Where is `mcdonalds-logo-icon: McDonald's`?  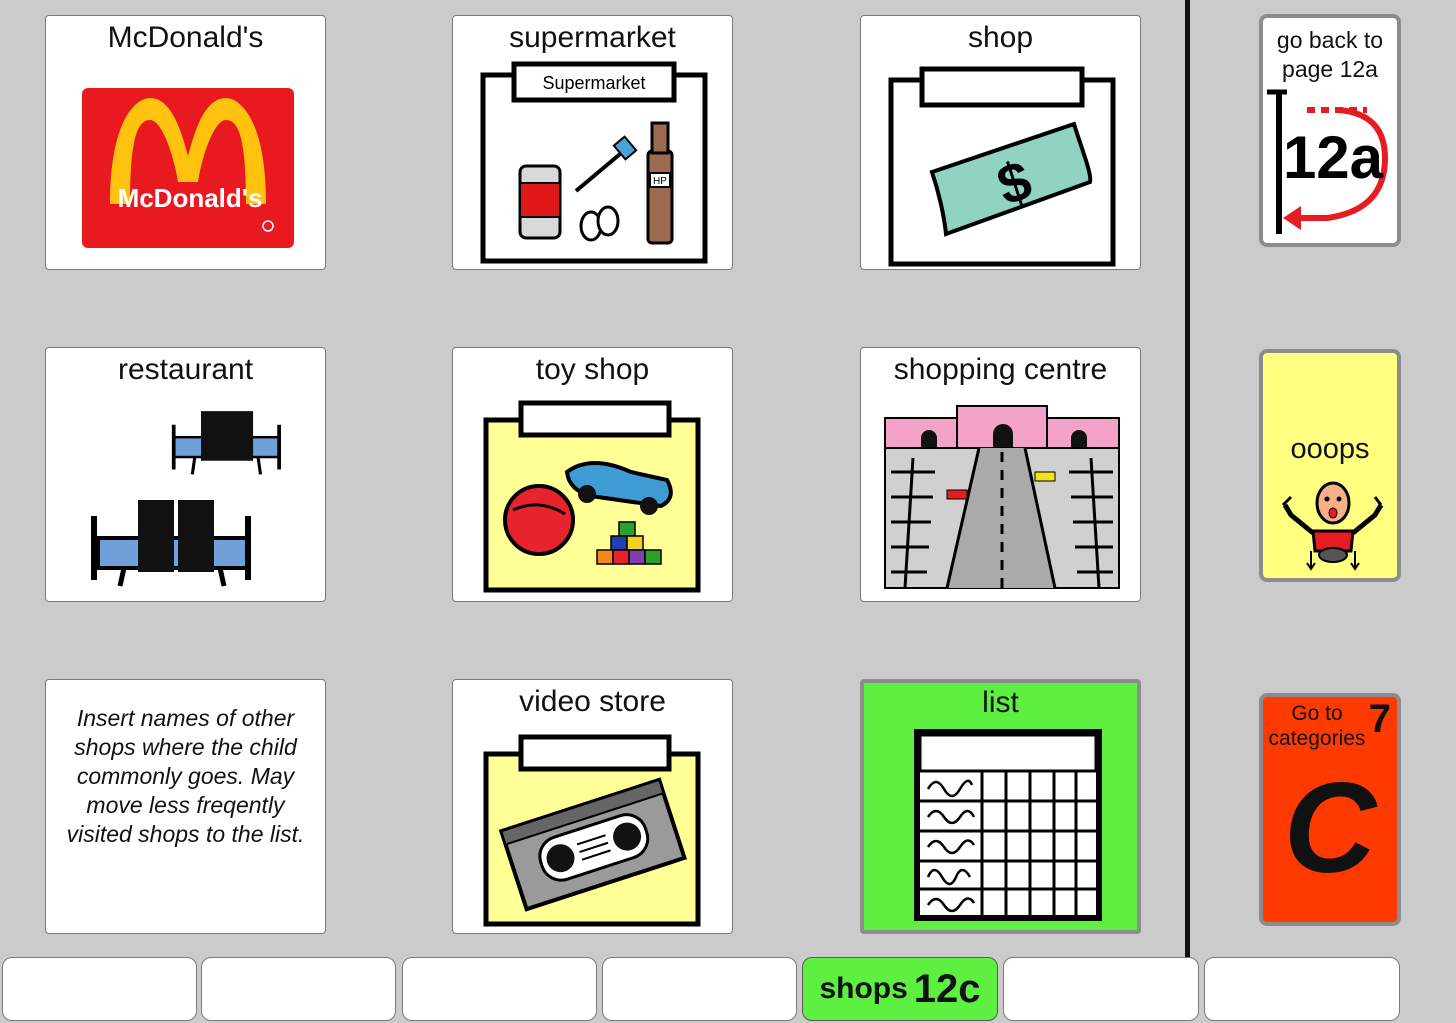
mcdonalds-logo-icon: McDonald's is located at coordinates (188, 168).